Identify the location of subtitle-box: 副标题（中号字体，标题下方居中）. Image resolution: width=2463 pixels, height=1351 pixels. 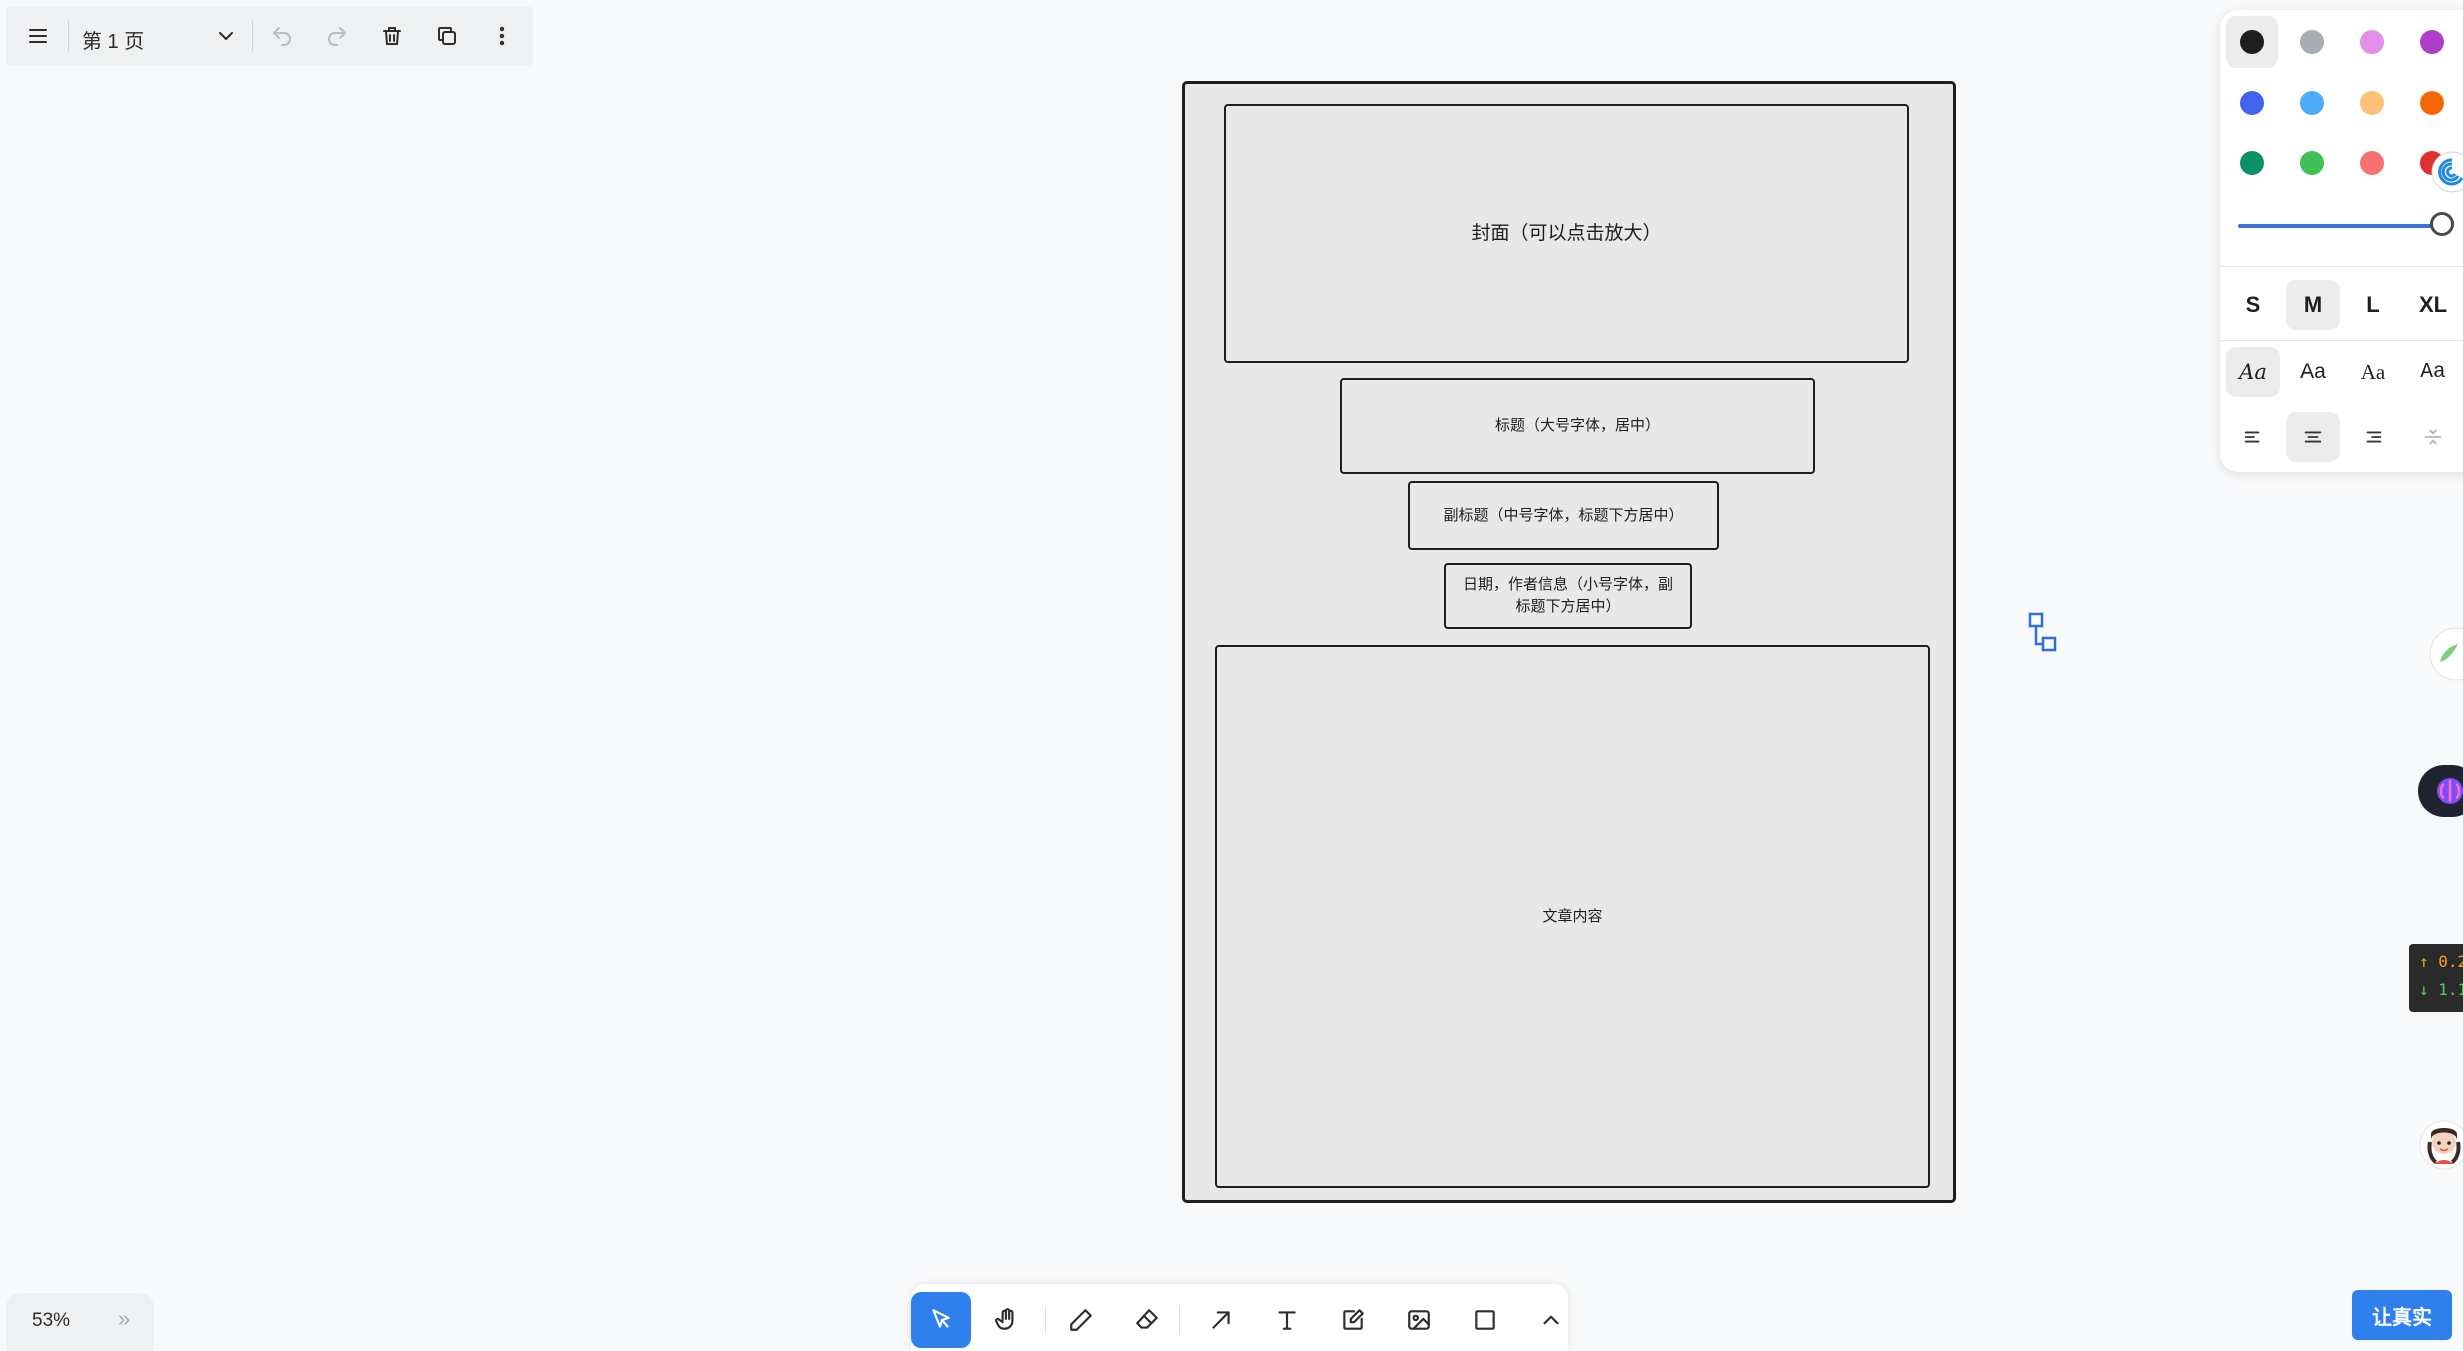
(1563, 515).